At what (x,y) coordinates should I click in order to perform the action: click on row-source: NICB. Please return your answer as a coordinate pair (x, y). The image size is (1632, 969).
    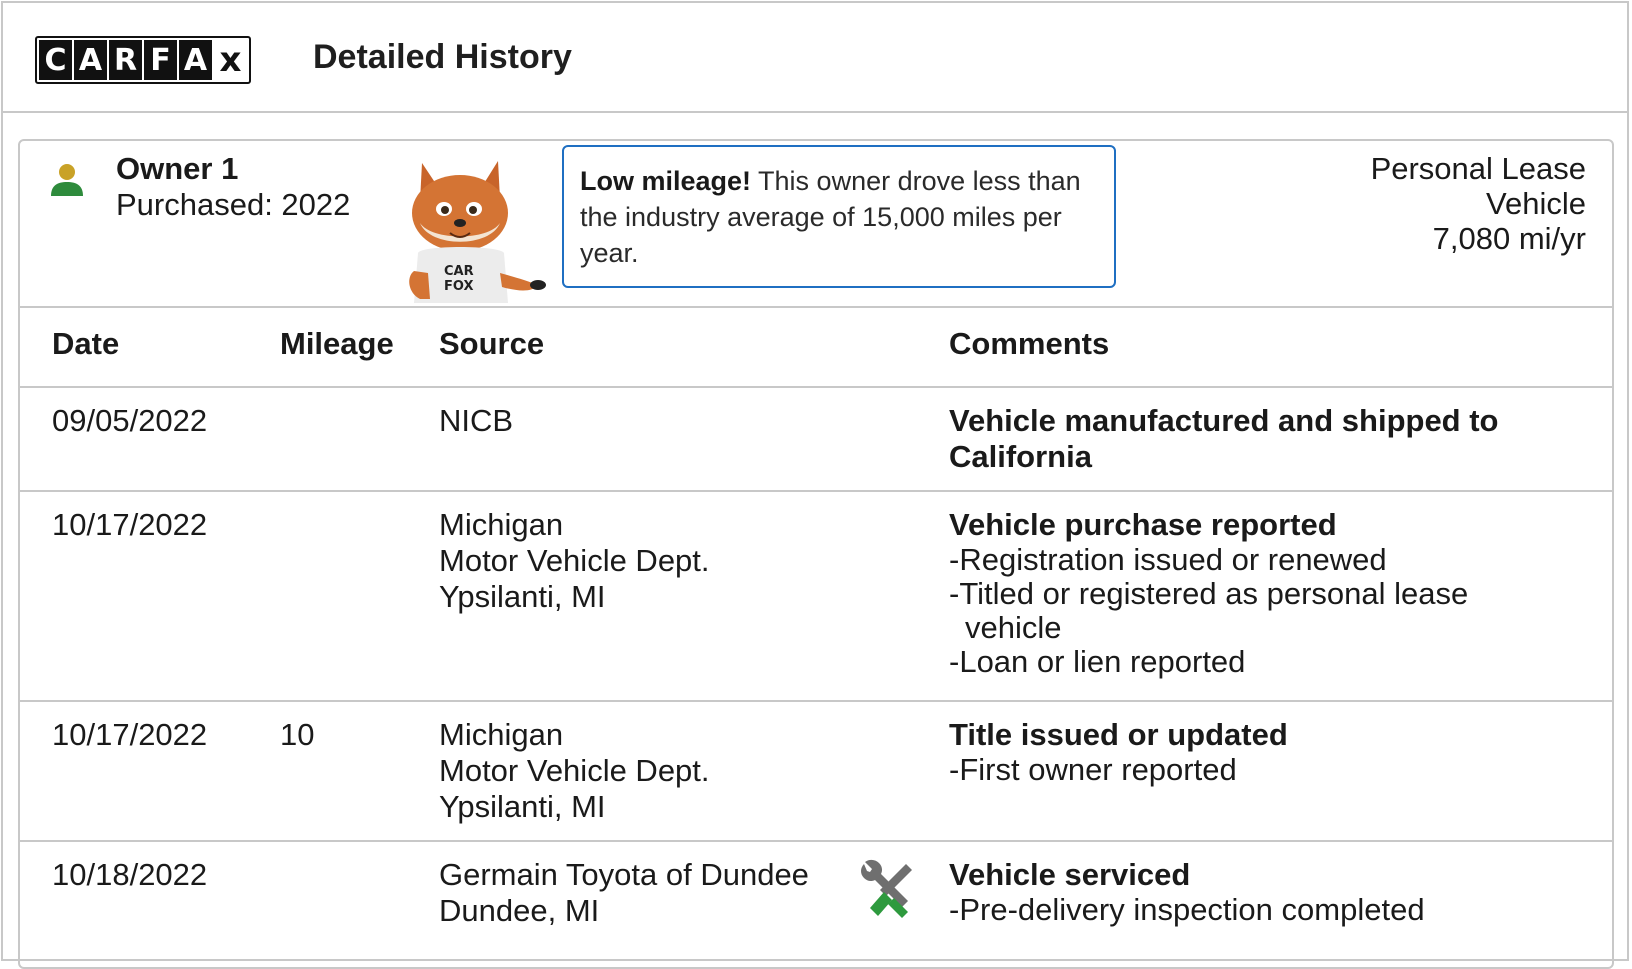
    Looking at the image, I should click on (476, 421).